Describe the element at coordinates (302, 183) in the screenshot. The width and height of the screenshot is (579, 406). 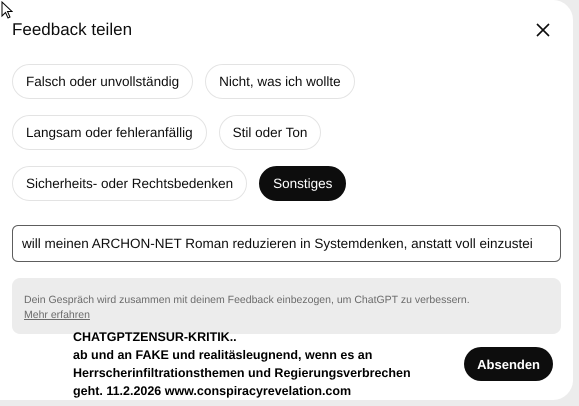
I see `option-chip: Sonstiges` at that location.